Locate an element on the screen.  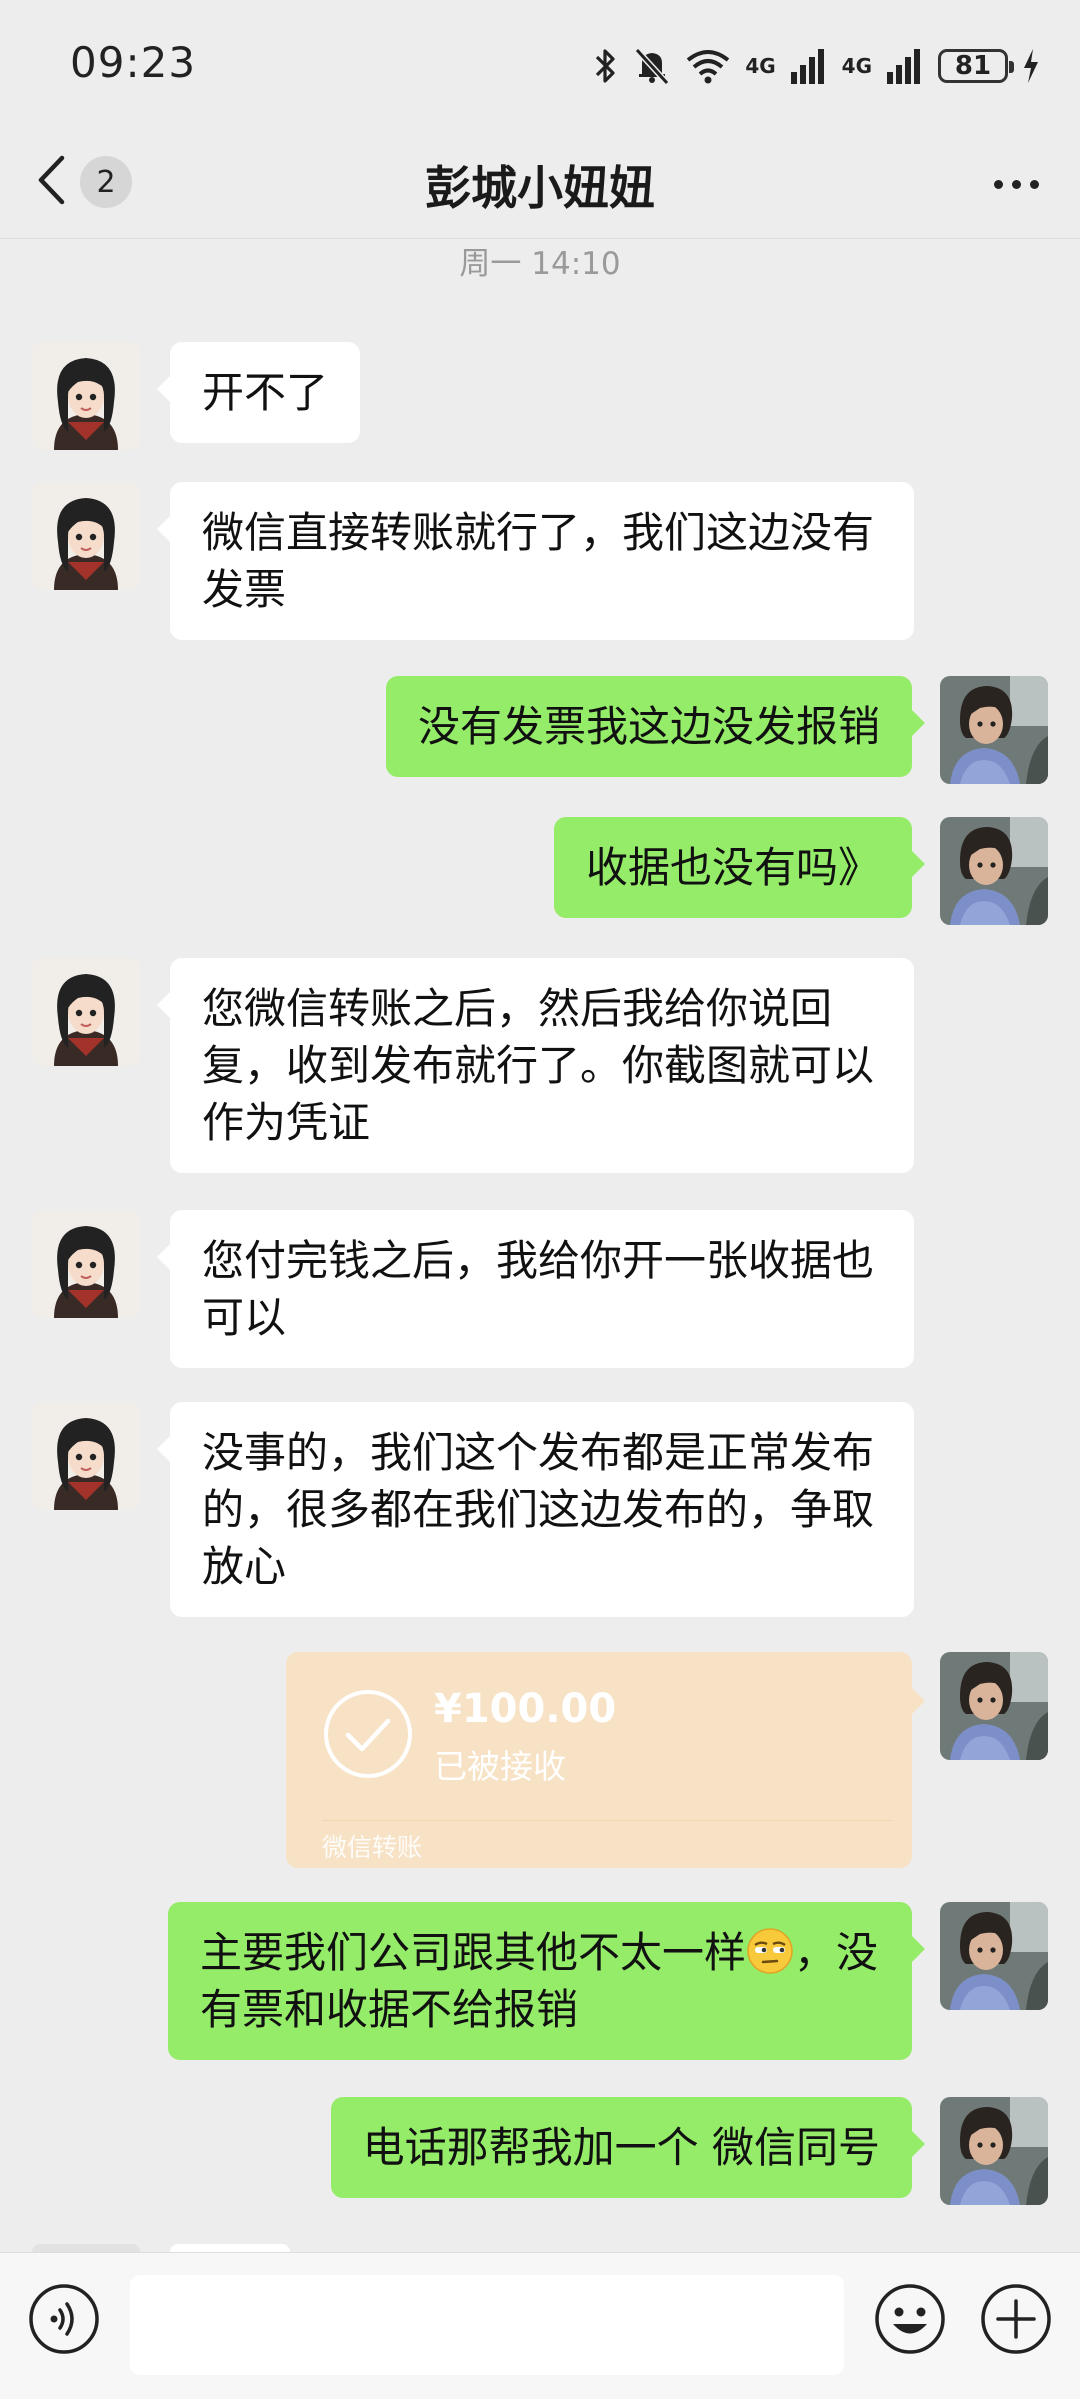
transfer-status: 已被接收 is located at coordinates (500, 1766).